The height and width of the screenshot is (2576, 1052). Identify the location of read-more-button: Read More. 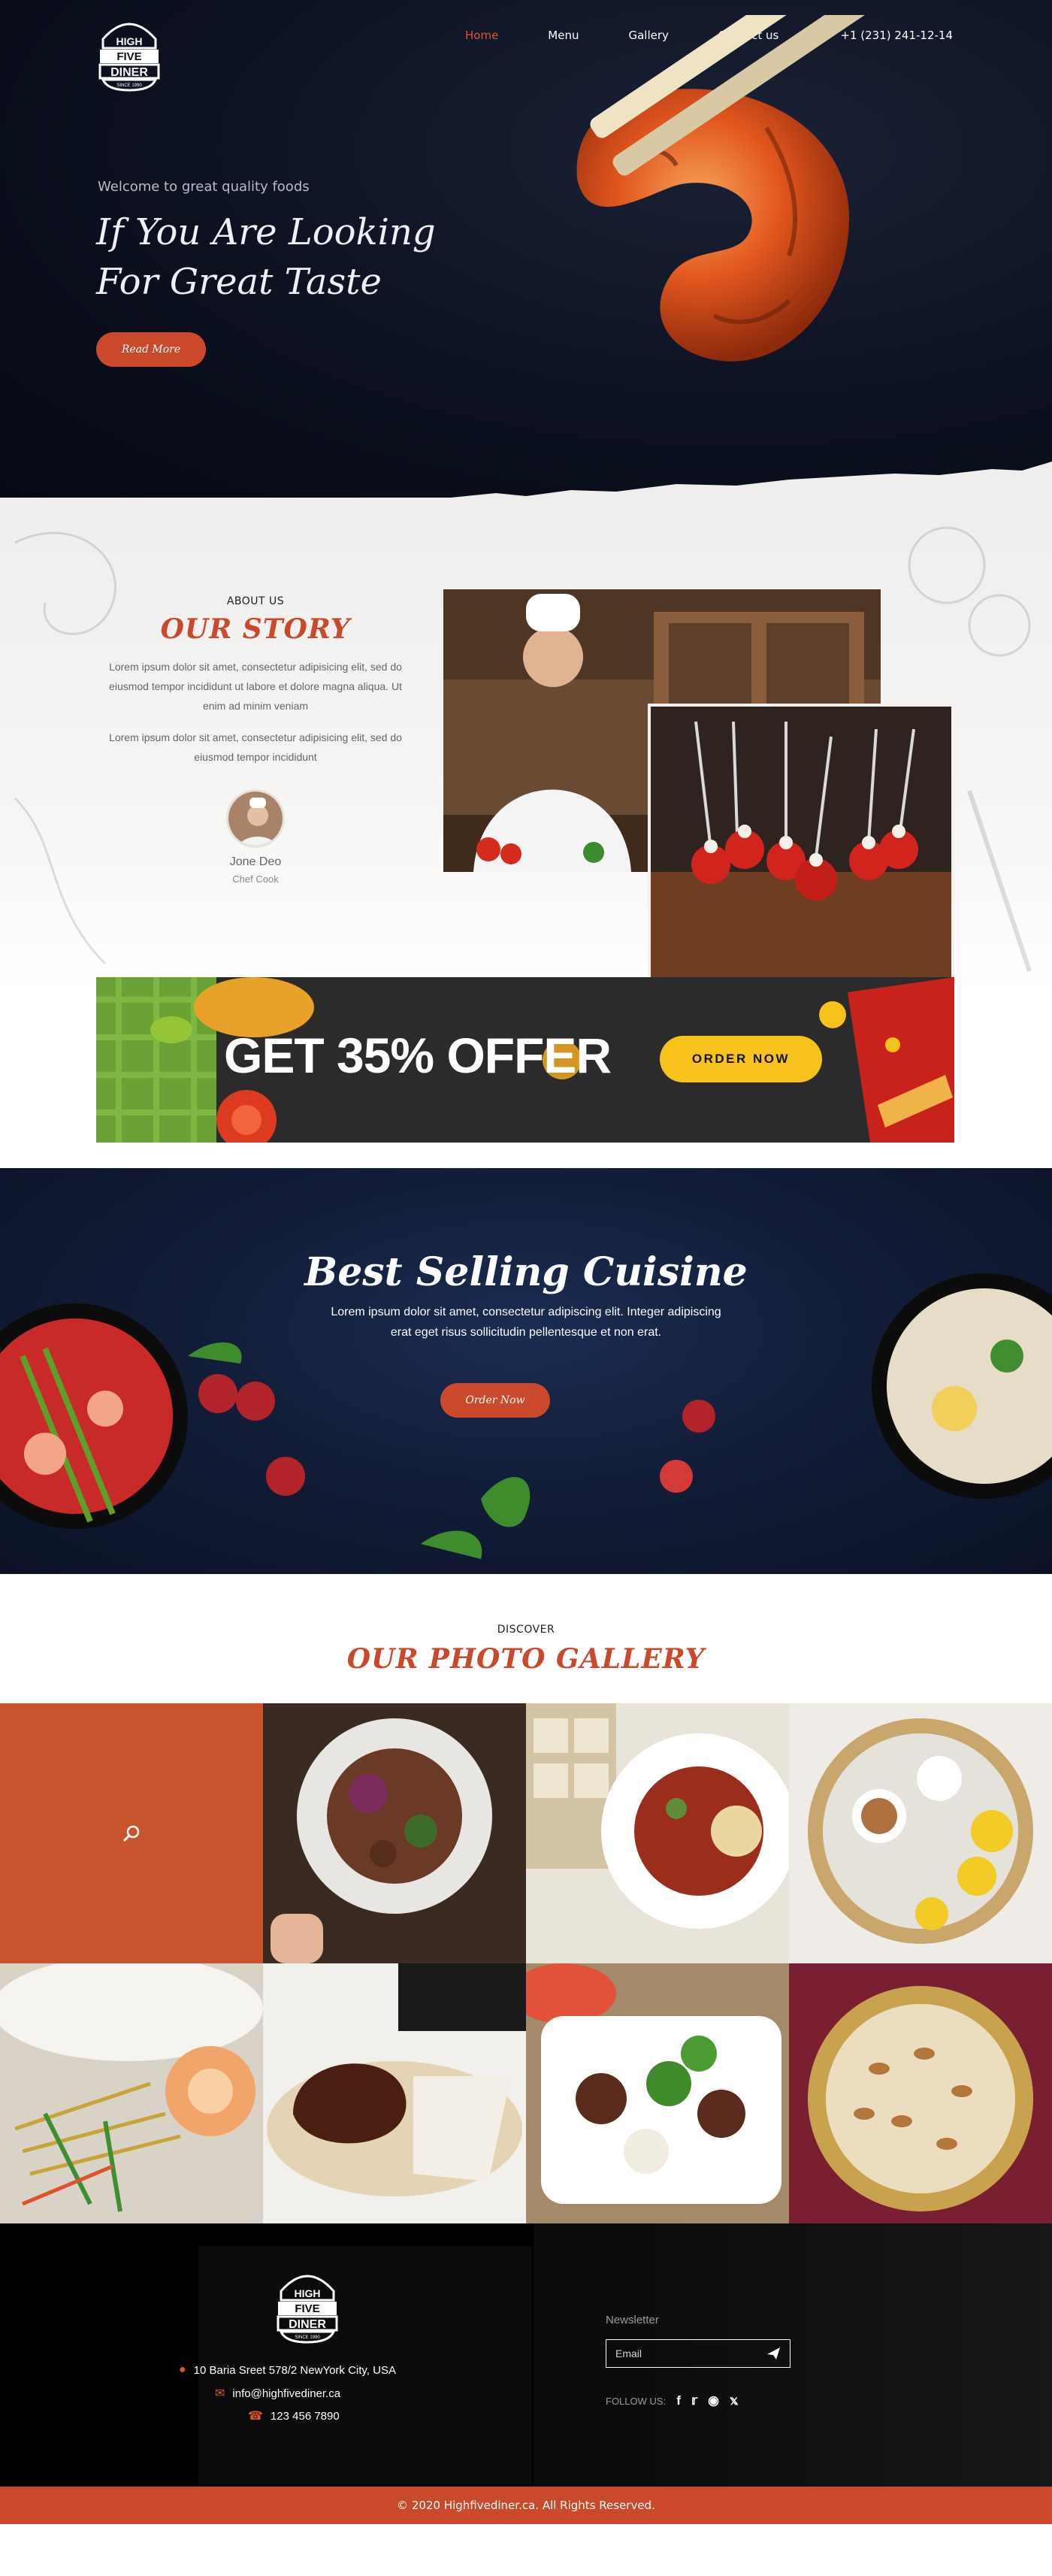
(151, 349).